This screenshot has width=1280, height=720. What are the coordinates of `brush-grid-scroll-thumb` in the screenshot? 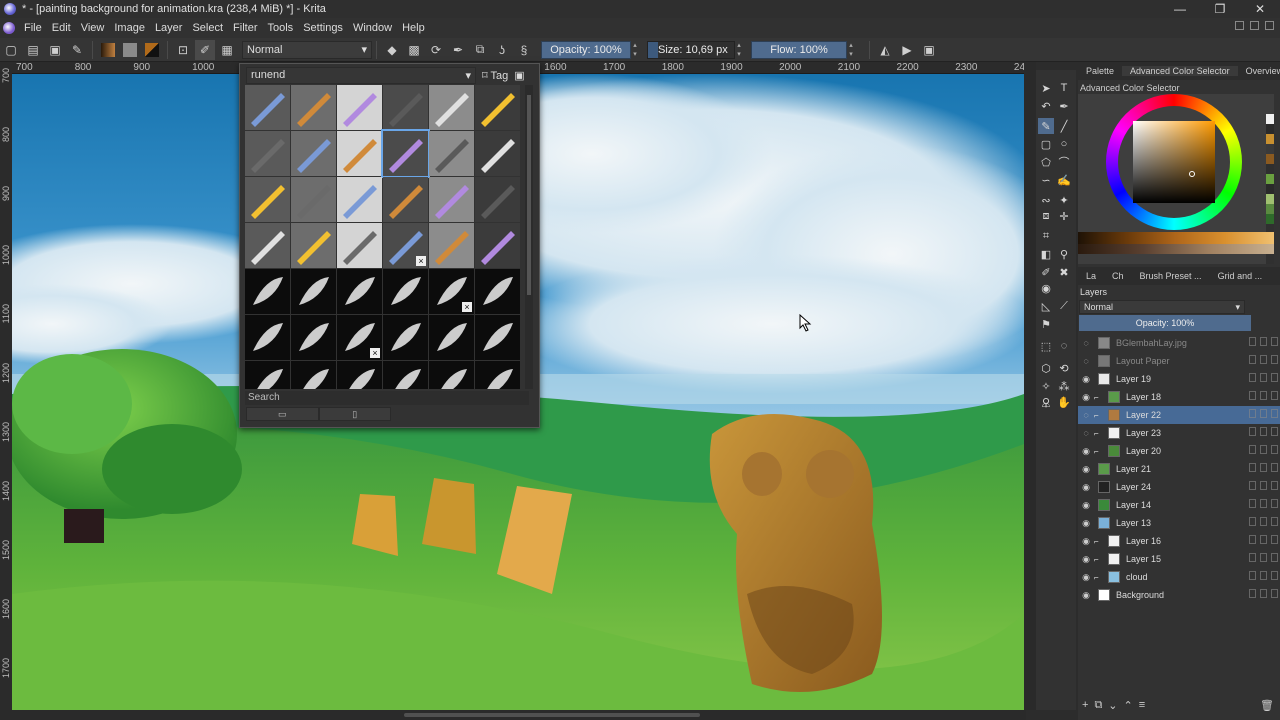 It's located at (529, 195).